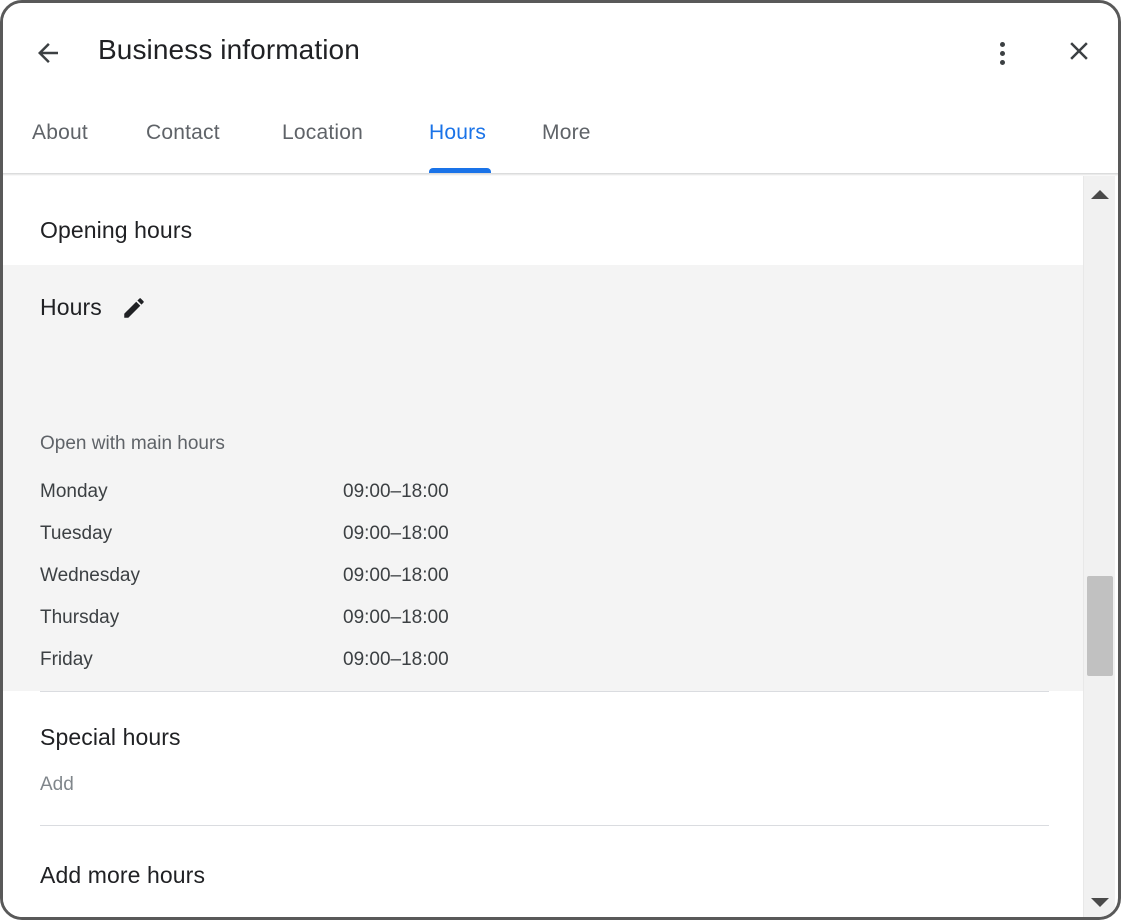 The image size is (1121, 920). What do you see at coordinates (560, 51) in the screenshot?
I see `dialog-titlebar: Business information` at bounding box center [560, 51].